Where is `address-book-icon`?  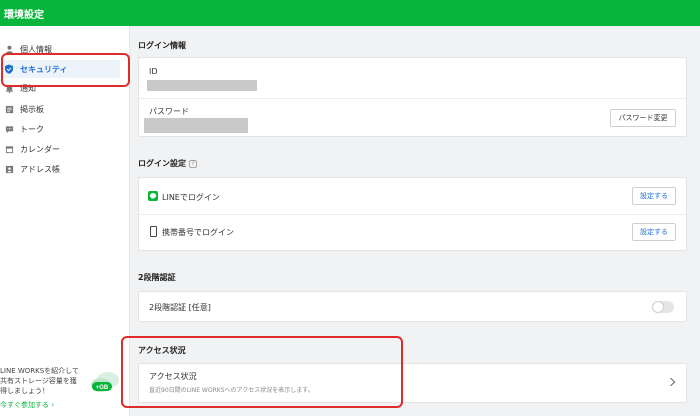
address-book-icon is located at coordinates (9, 169).